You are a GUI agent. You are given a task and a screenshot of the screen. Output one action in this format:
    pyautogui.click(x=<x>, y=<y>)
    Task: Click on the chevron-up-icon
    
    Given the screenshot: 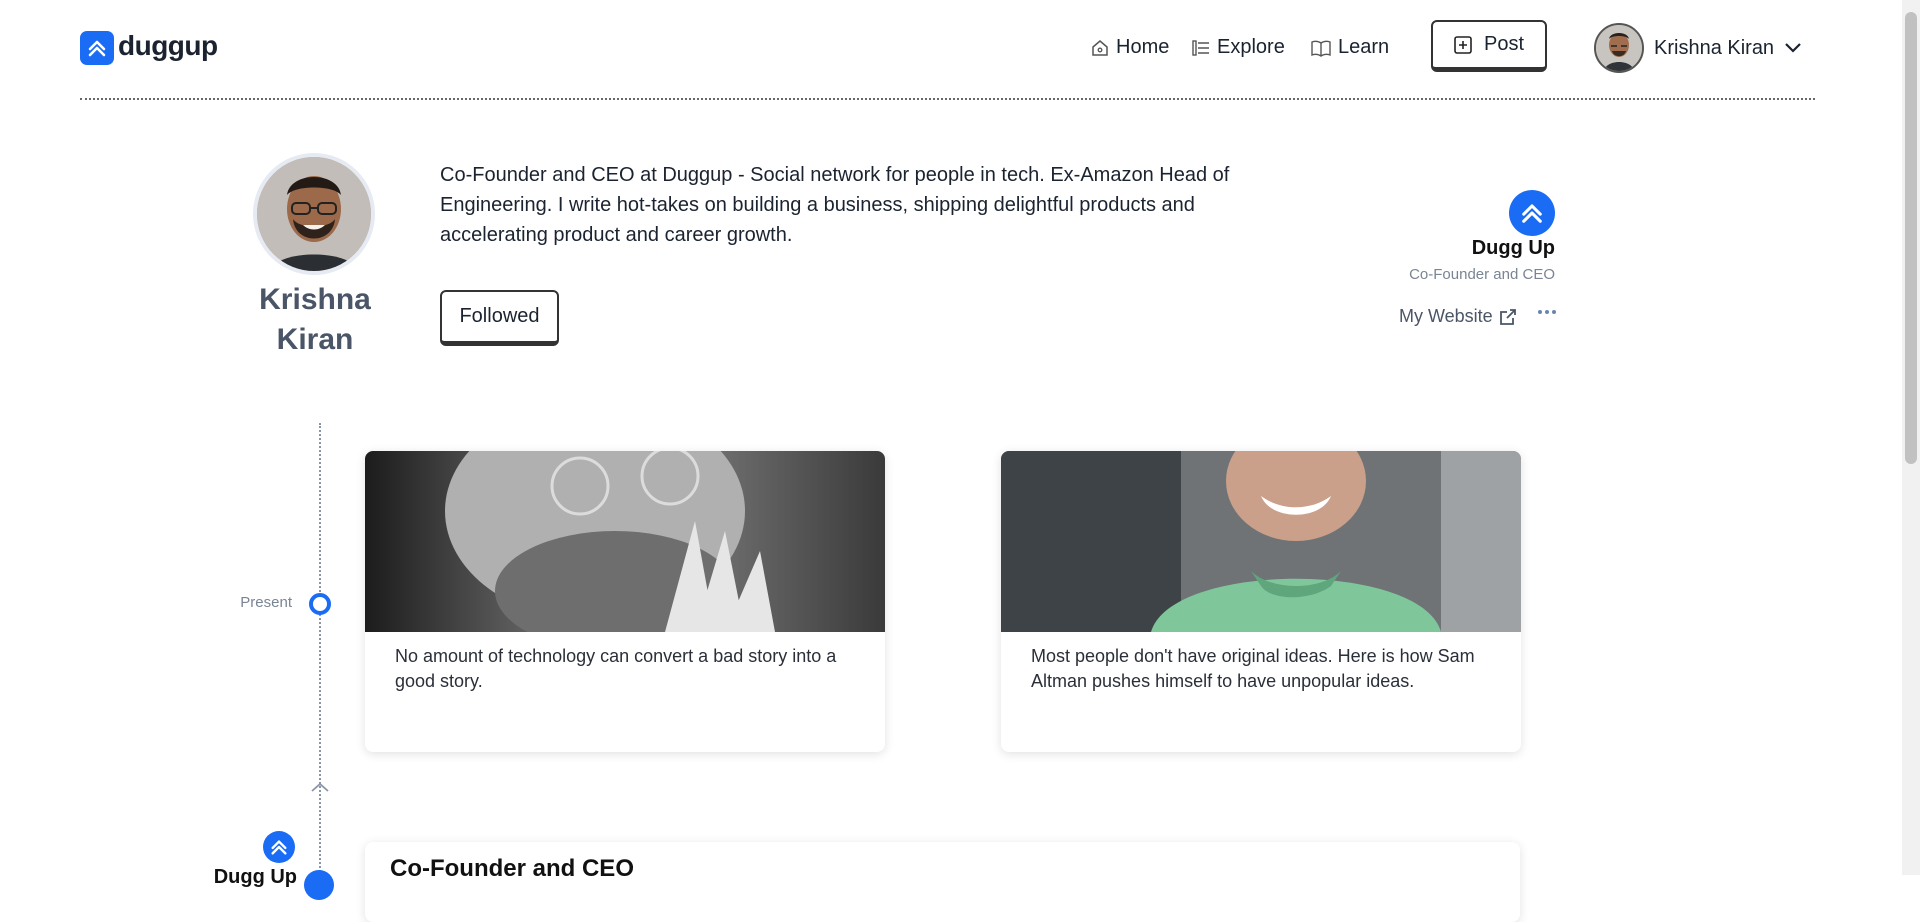 What is the action you would take?
    pyautogui.click(x=320, y=787)
    